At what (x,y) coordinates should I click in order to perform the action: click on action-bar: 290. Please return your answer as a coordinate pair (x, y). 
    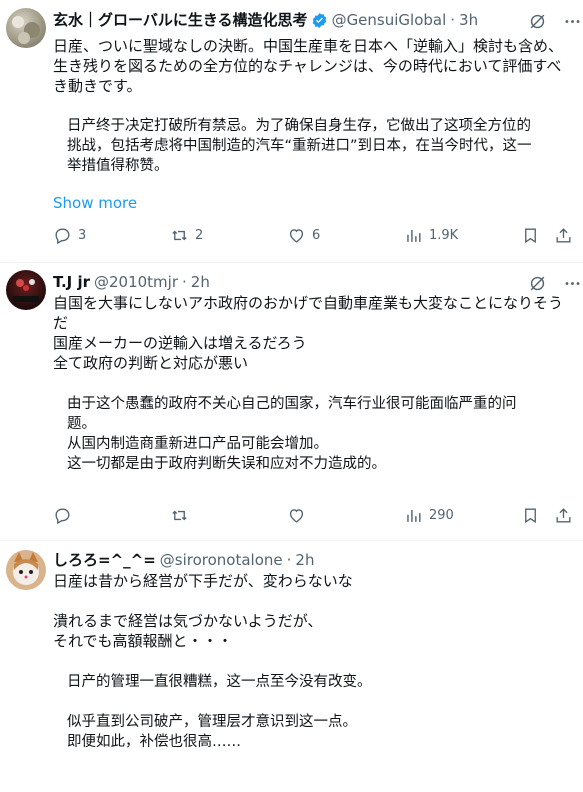
    Looking at the image, I should click on (313, 516).